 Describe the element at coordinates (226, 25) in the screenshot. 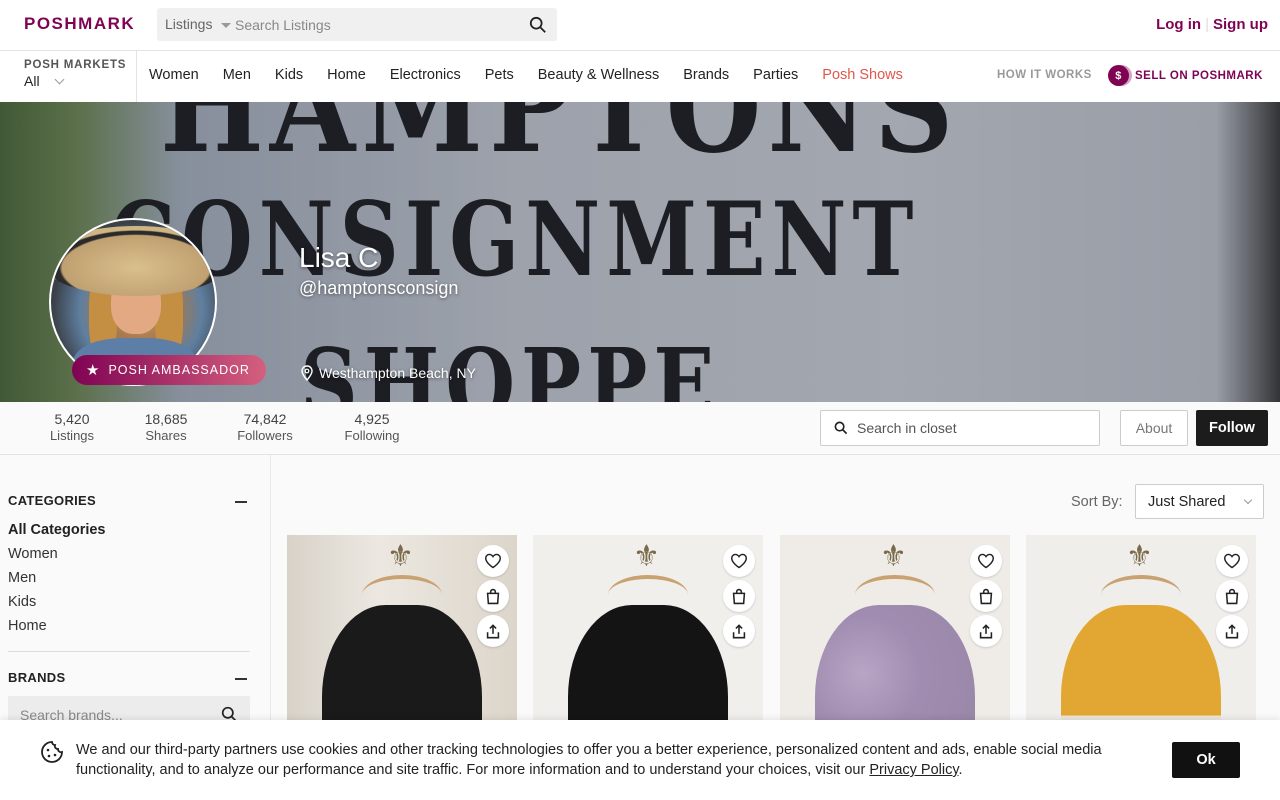

I see `caret-down-icon` at that location.